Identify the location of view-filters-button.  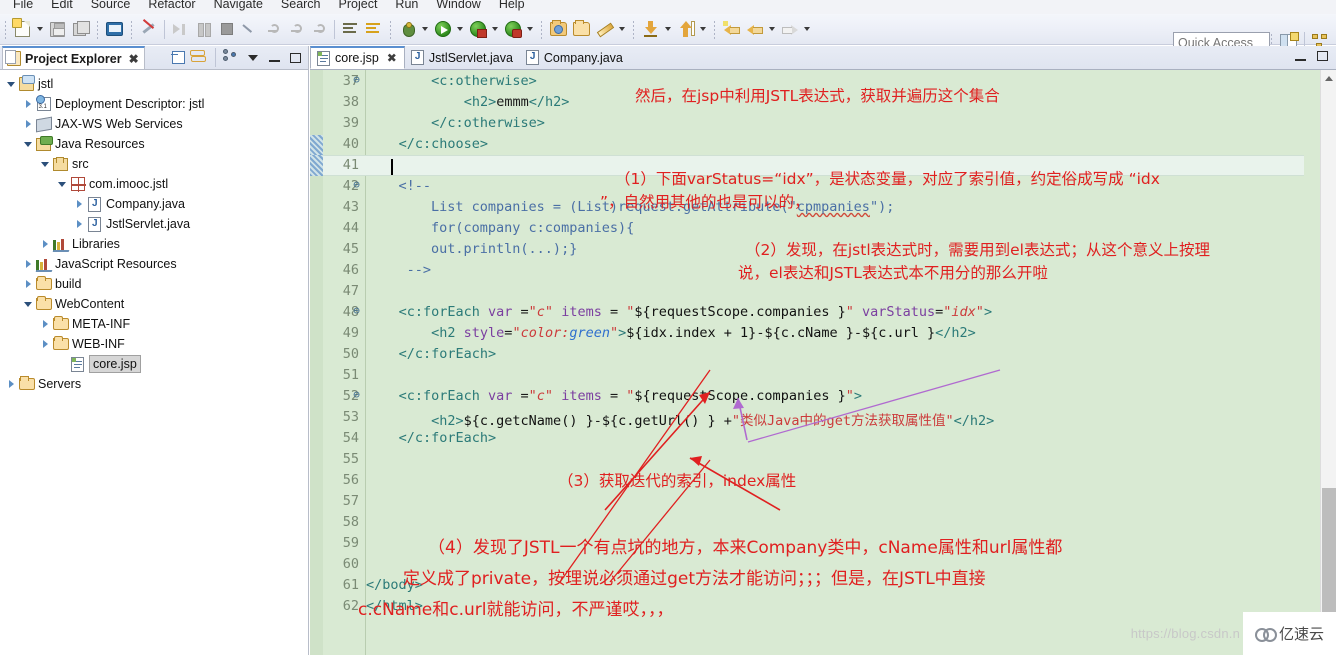
(232, 57).